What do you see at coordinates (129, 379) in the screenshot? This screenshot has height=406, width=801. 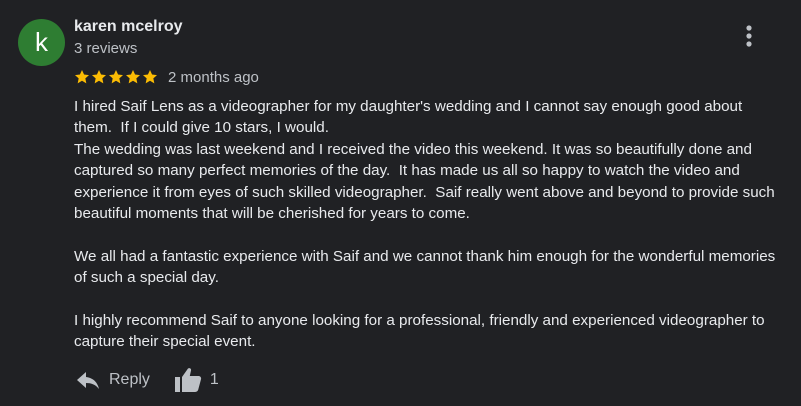 I see `reply-label: Reply` at bounding box center [129, 379].